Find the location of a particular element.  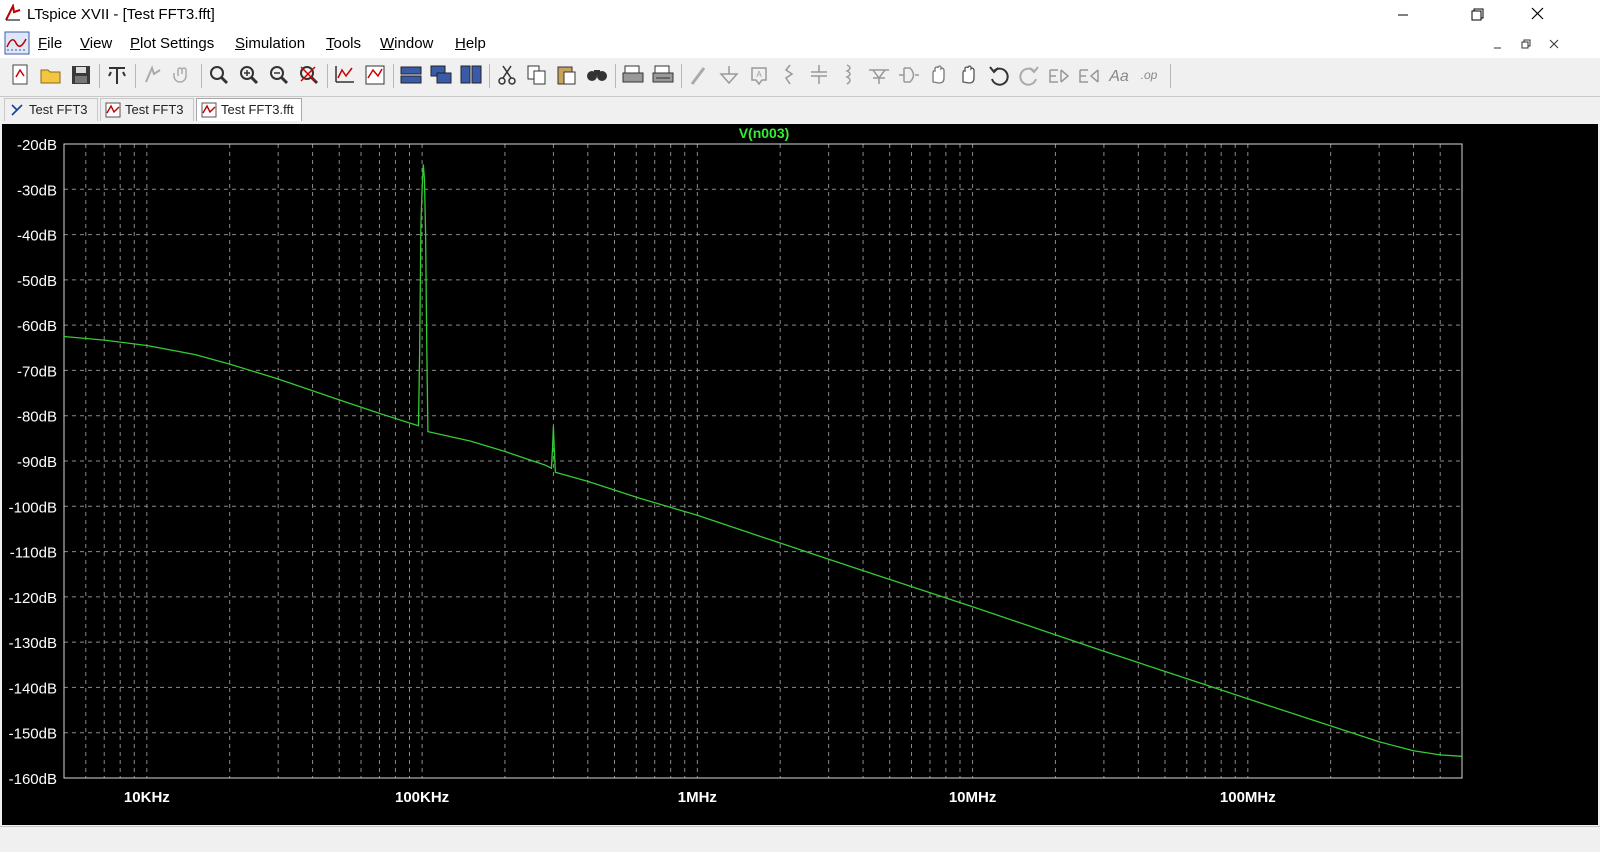

menu-view: View is located at coordinates (96, 43).